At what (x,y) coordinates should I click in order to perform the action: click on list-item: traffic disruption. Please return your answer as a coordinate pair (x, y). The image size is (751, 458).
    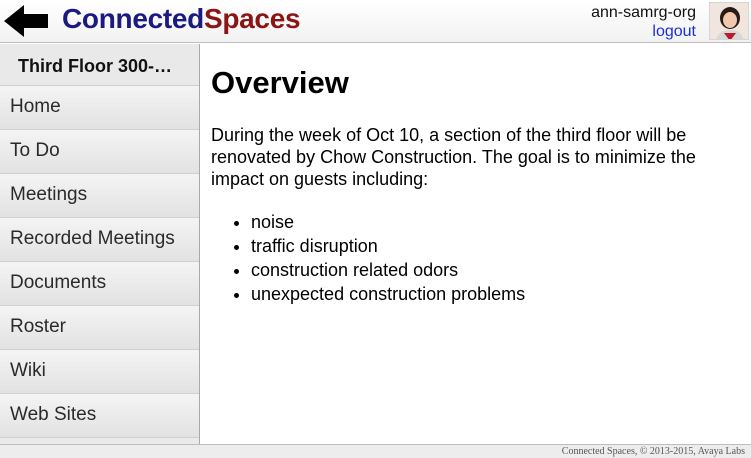
    Looking at the image, I should click on (496, 246).